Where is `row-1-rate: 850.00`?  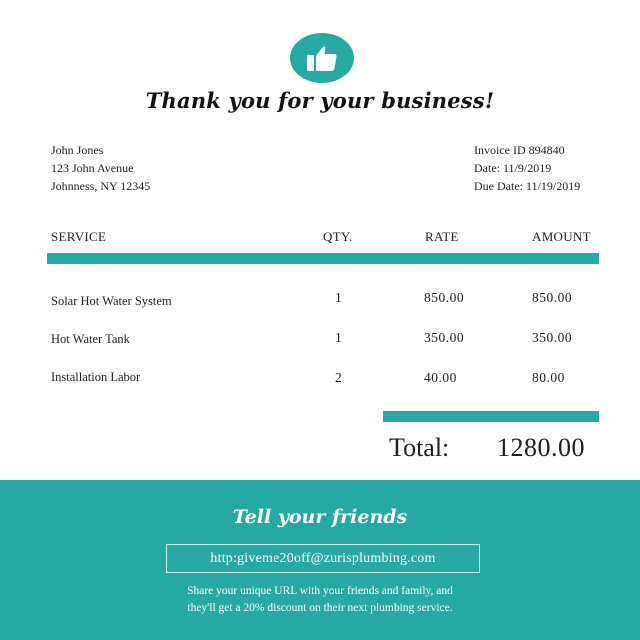 row-1-rate: 850.00 is located at coordinates (444, 297).